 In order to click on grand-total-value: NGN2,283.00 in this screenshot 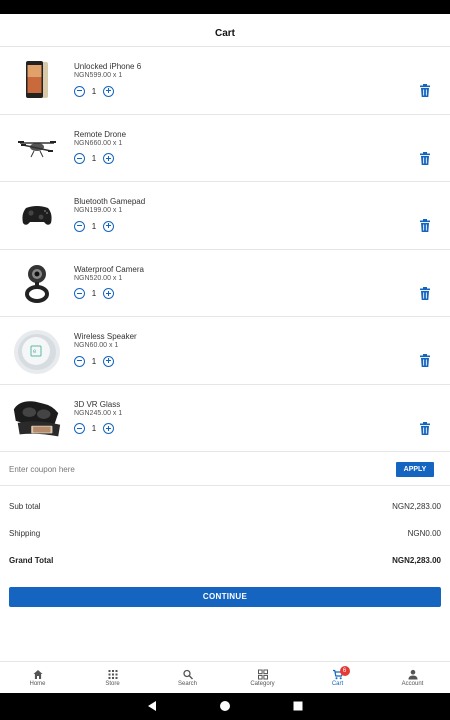, I will do `click(416, 560)`.